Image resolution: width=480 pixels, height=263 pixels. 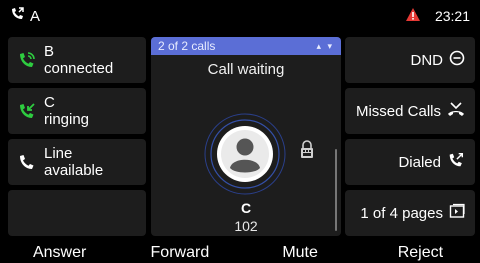 What do you see at coordinates (67, 119) in the screenshot?
I see `line-state: ringing` at bounding box center [67, 119].